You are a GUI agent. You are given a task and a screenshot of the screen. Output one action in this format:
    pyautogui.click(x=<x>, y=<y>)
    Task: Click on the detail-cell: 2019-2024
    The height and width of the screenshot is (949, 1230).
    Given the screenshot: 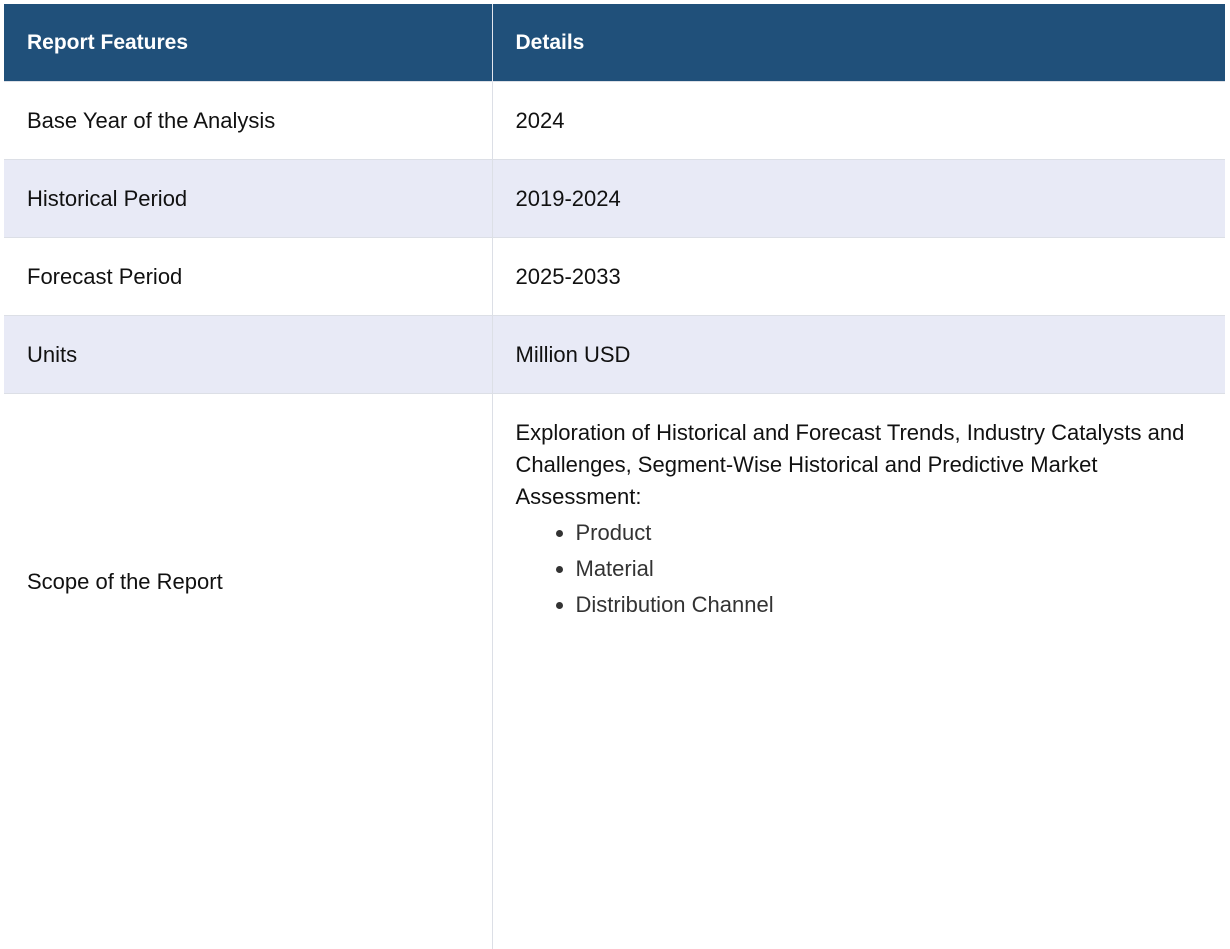 What is the action you would take?
    pyautogui.click(x=858, y=199)
    